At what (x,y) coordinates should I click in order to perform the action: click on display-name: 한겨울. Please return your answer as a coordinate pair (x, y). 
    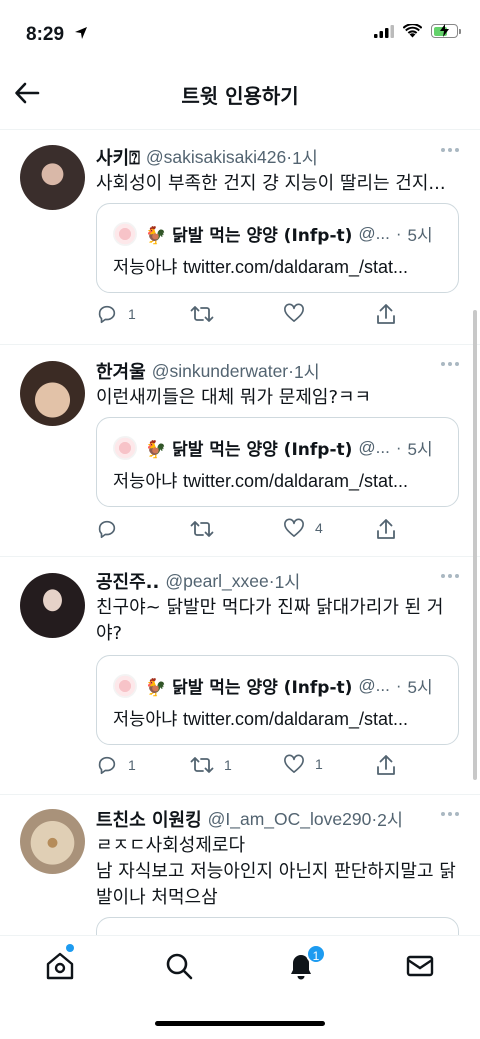
    Looking at the image, I should click on (121, 371).